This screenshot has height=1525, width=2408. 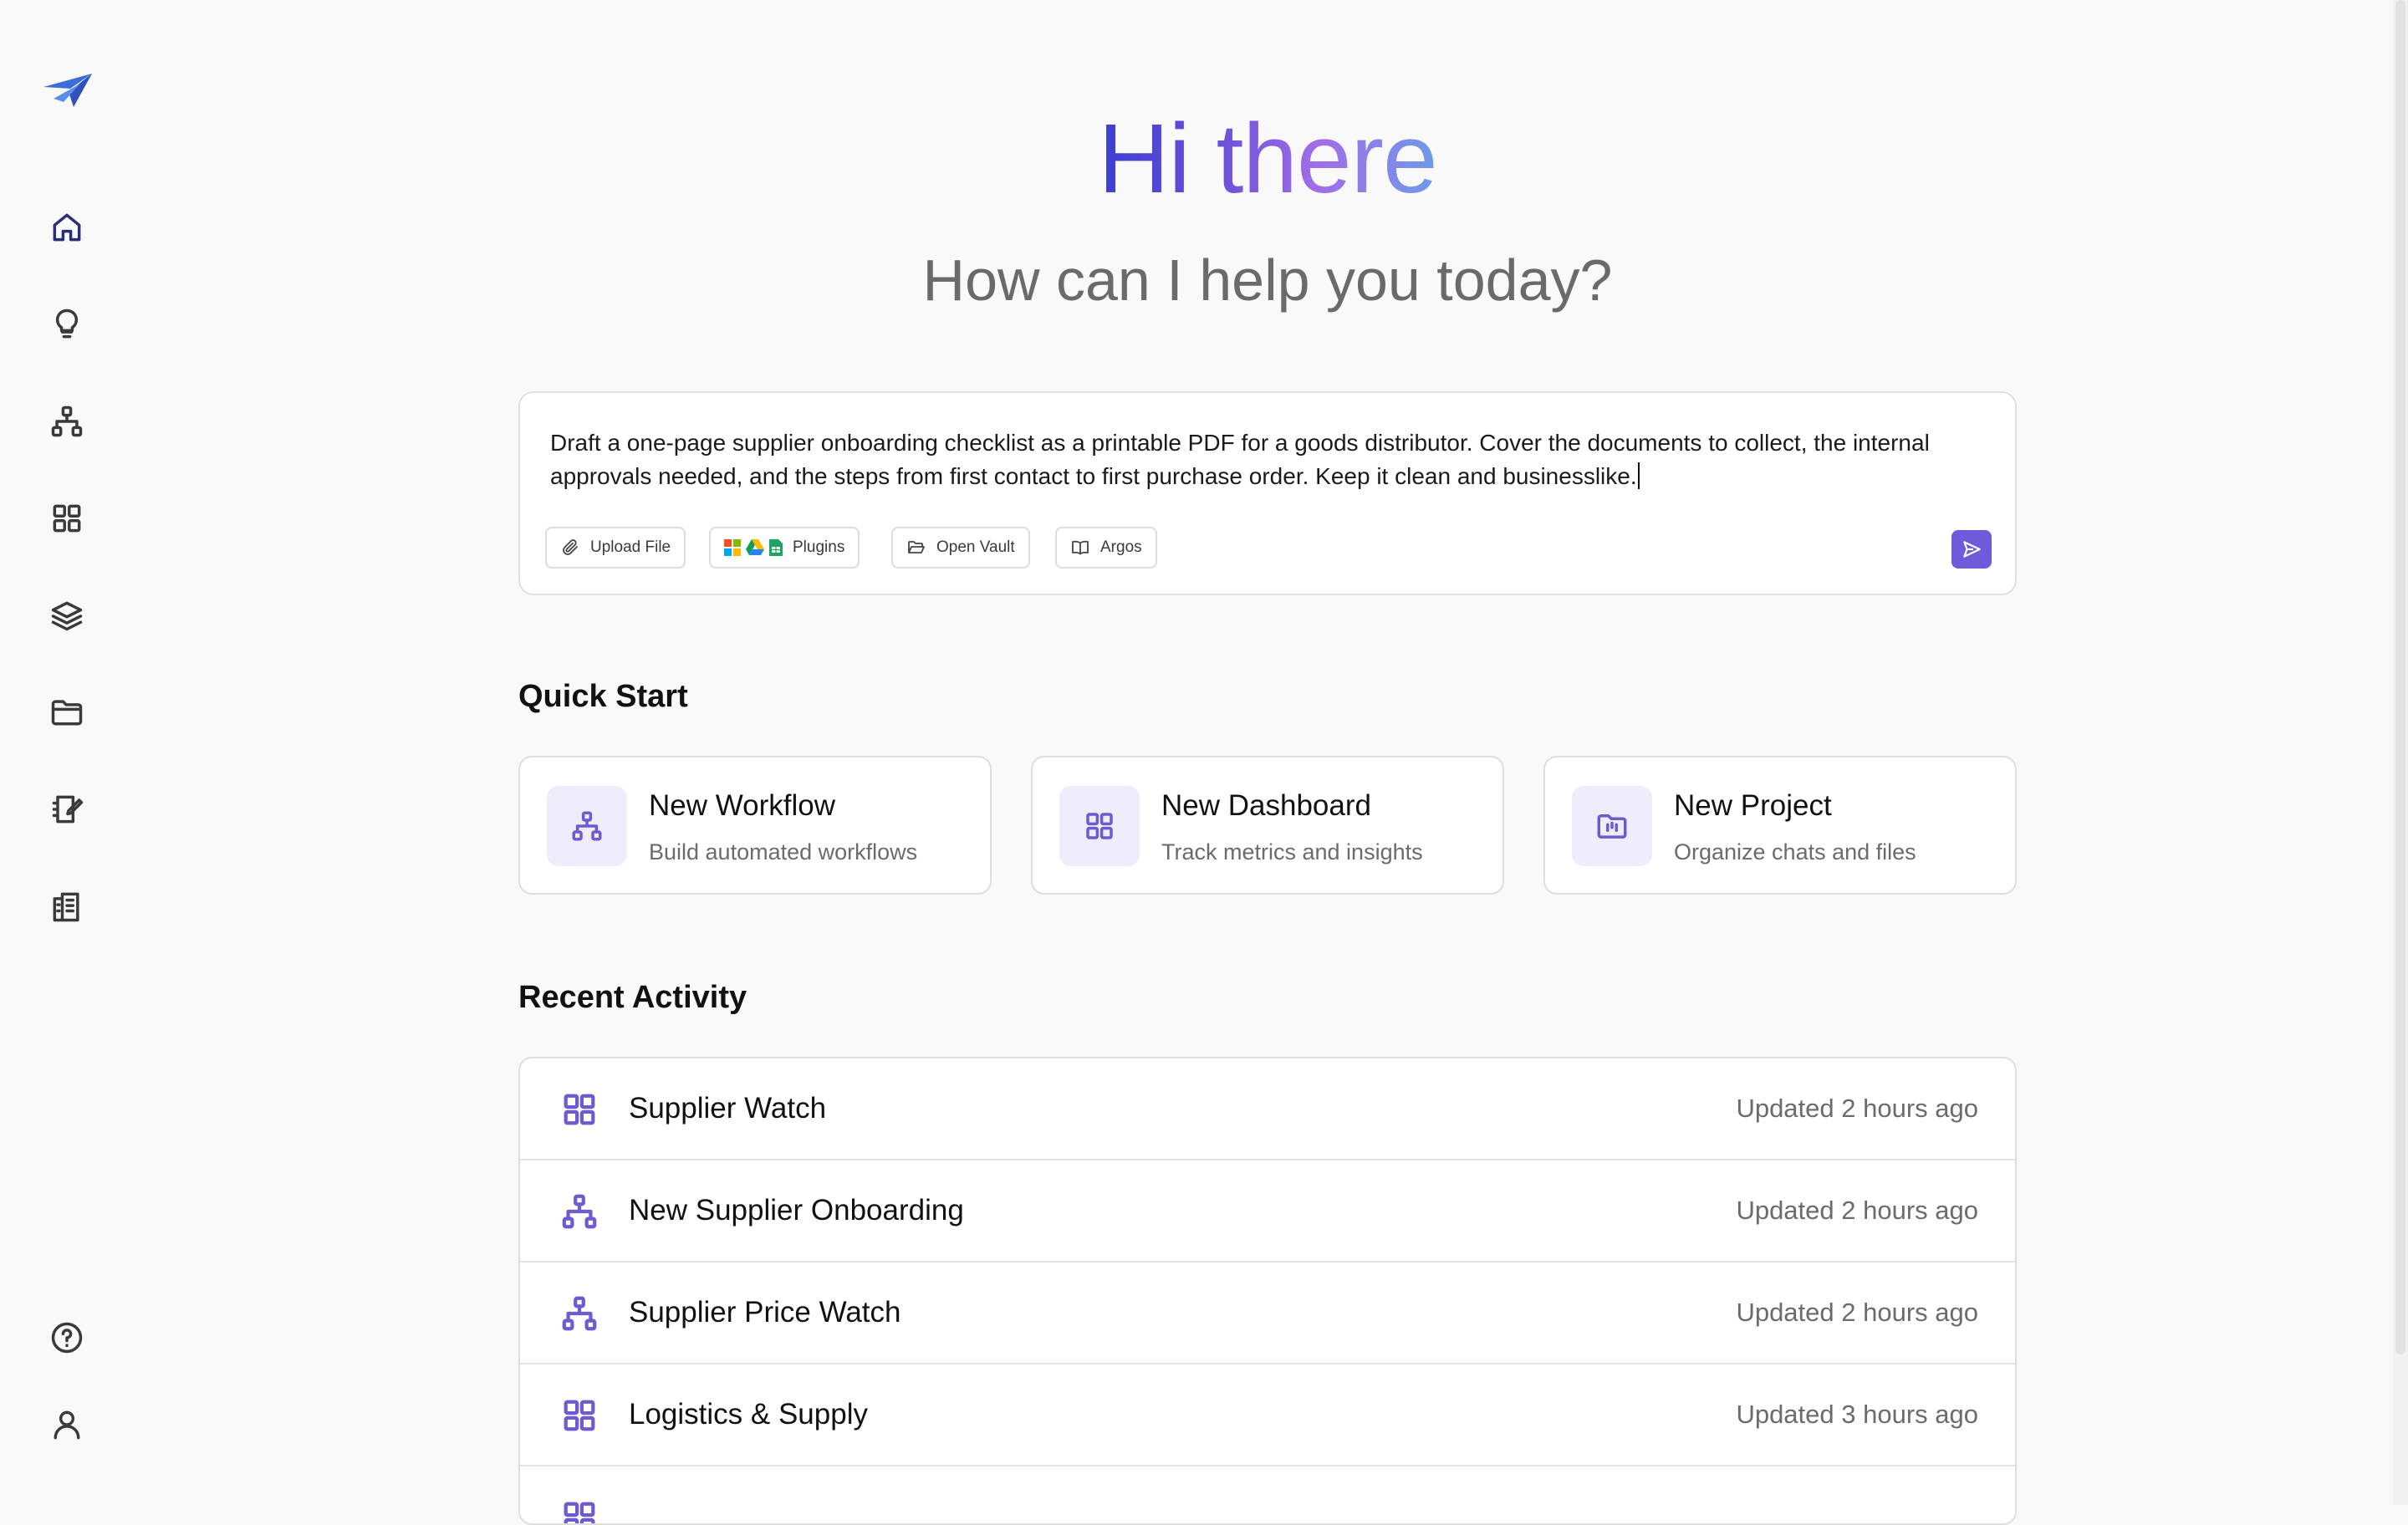 What do you see at coordinates (67, 421) in the screenshot?
I see `sidebar-workflow-icon` at bounding box center [67, 421].